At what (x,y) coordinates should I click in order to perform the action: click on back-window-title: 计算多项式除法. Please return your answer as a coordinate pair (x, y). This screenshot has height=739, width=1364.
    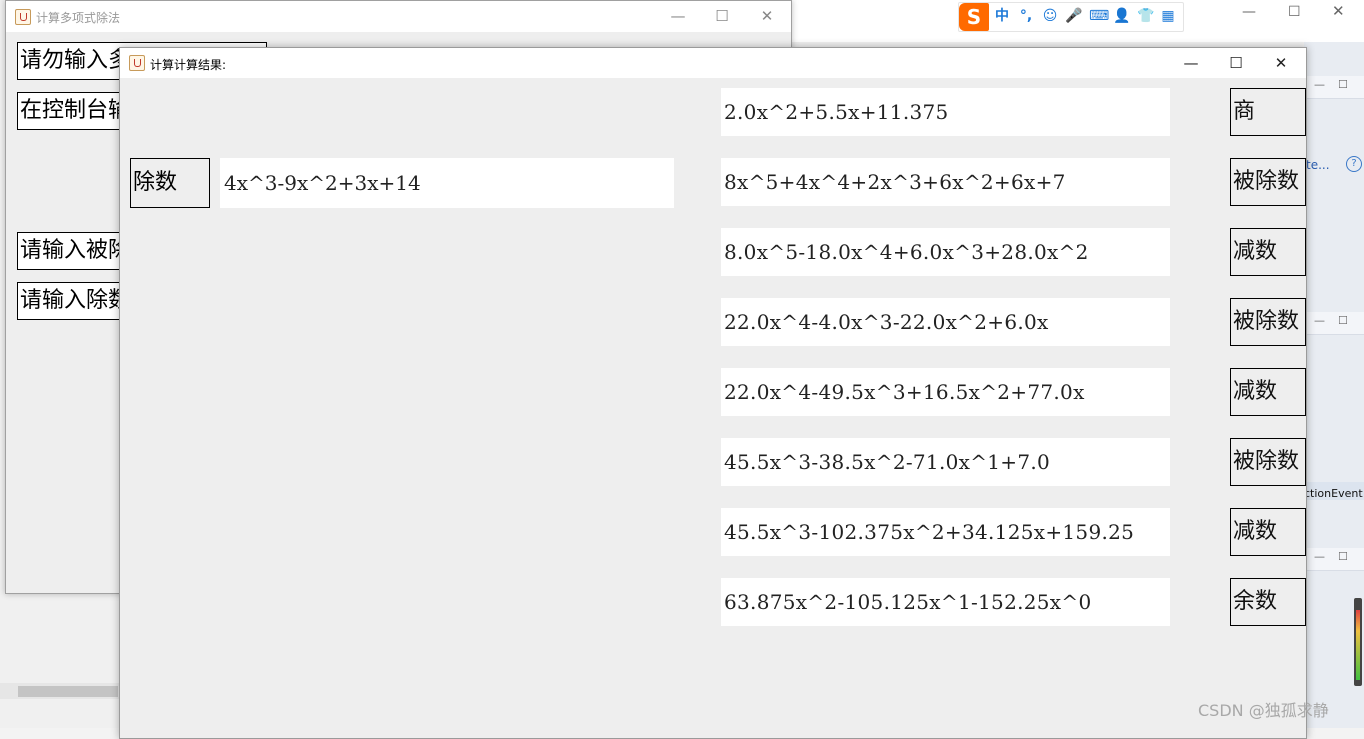
    Looking at the image, I should click on (78, 18).